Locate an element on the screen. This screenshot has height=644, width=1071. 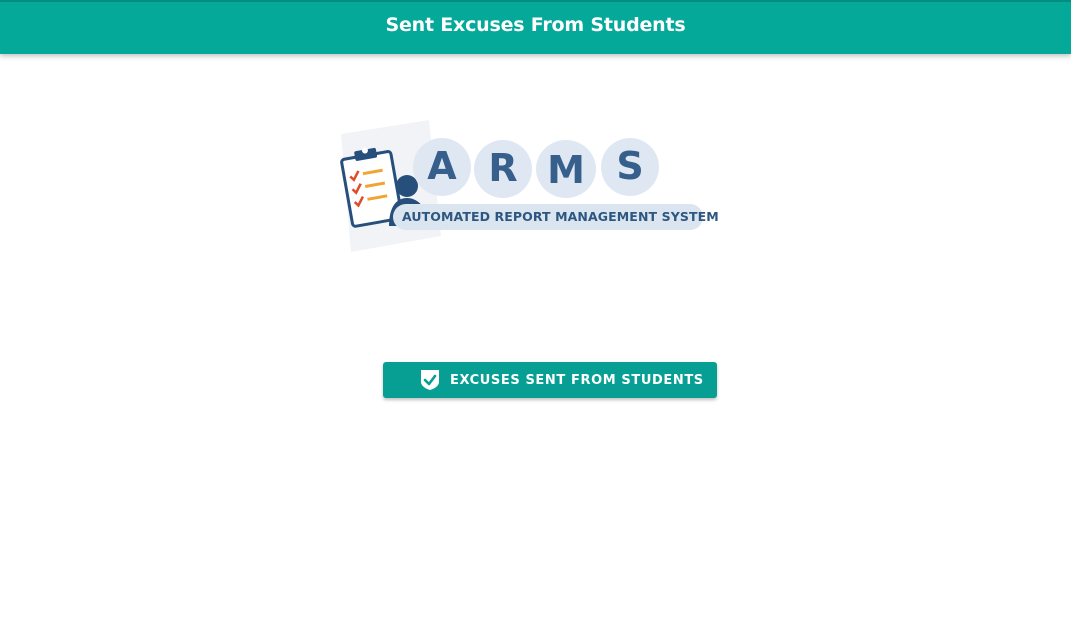
logo-letter-s: S is located at coordinates (630, 166).